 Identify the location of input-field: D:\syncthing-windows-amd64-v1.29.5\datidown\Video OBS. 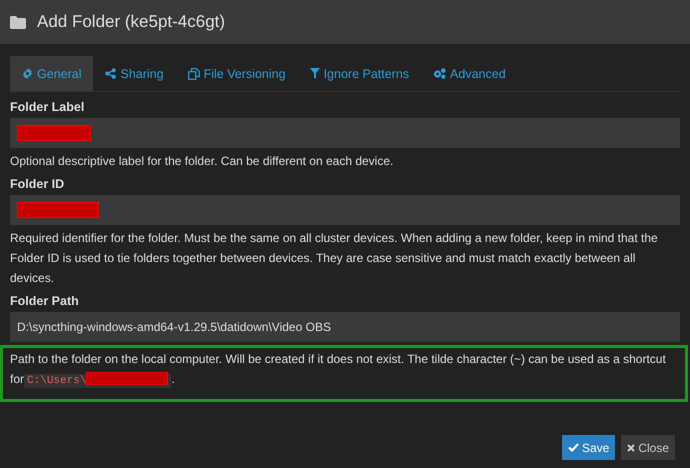
(345, 327).